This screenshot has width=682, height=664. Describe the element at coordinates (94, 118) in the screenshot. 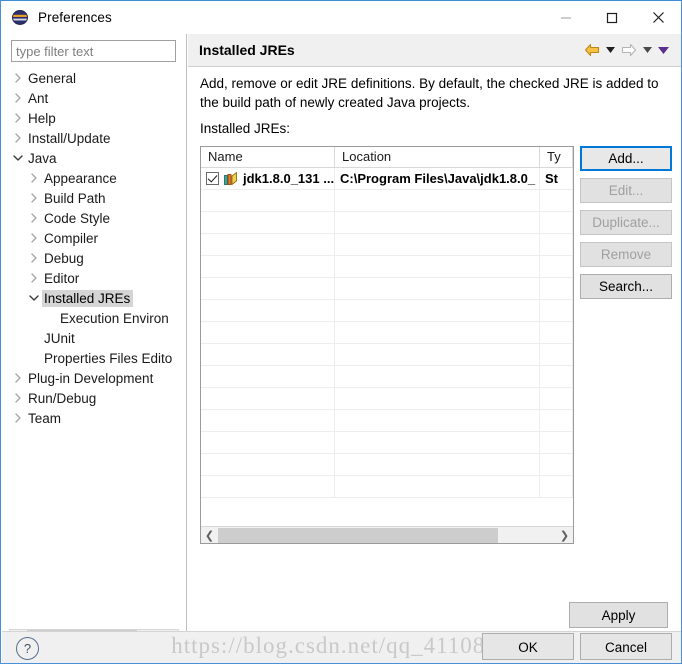

I see `sidebar-item-help: Help` at that location.